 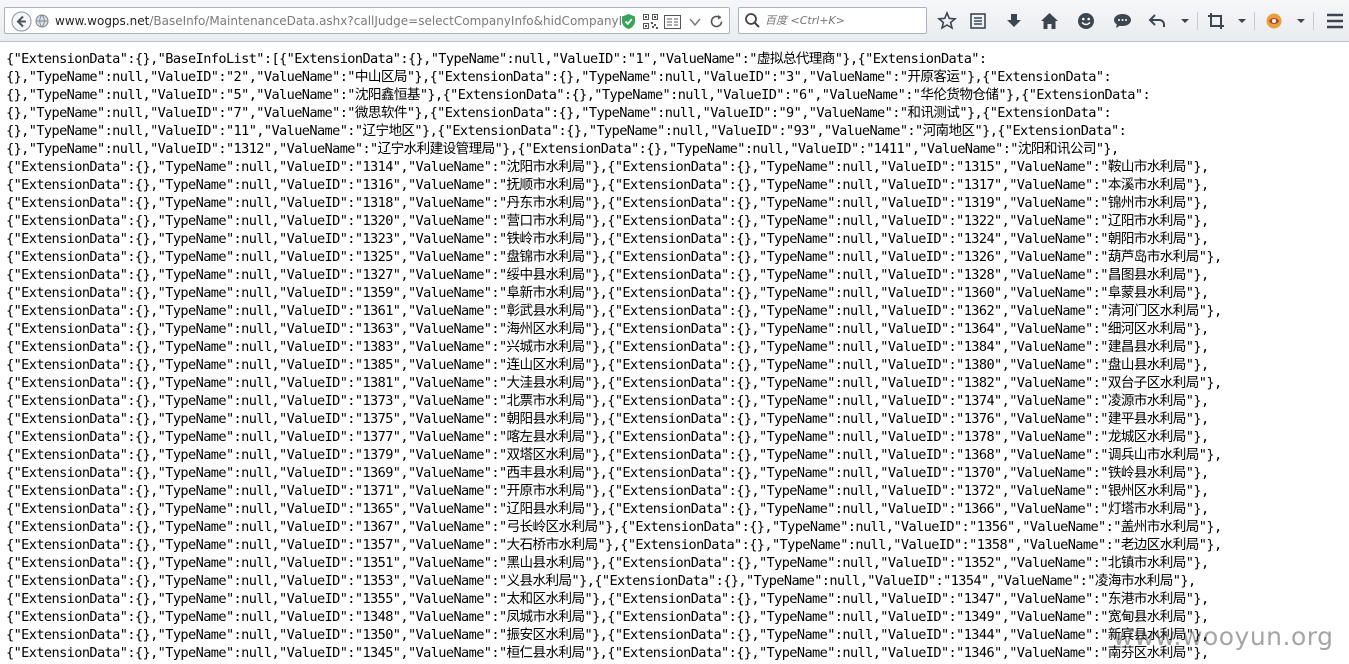 I want to click on addon-dropdown-chevron-icon, so click(x=1301, y=21).